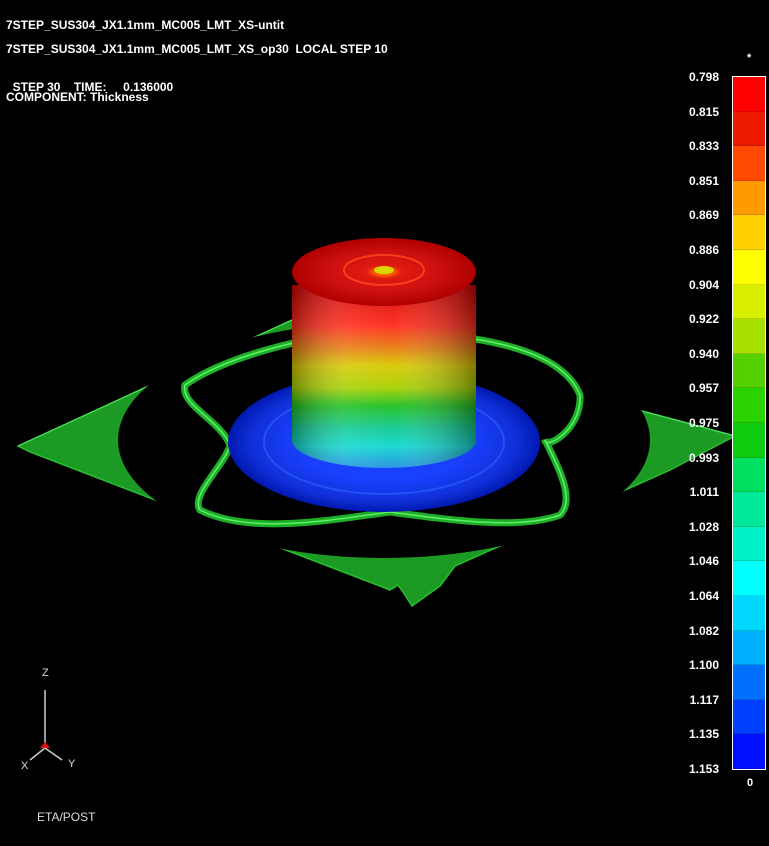 This screenshot has height=846, width=769. What do you see at coordinates (703, 319) in the screenshot?
I see `legend-value-label: 0.922` at bounding box center [703, 319].